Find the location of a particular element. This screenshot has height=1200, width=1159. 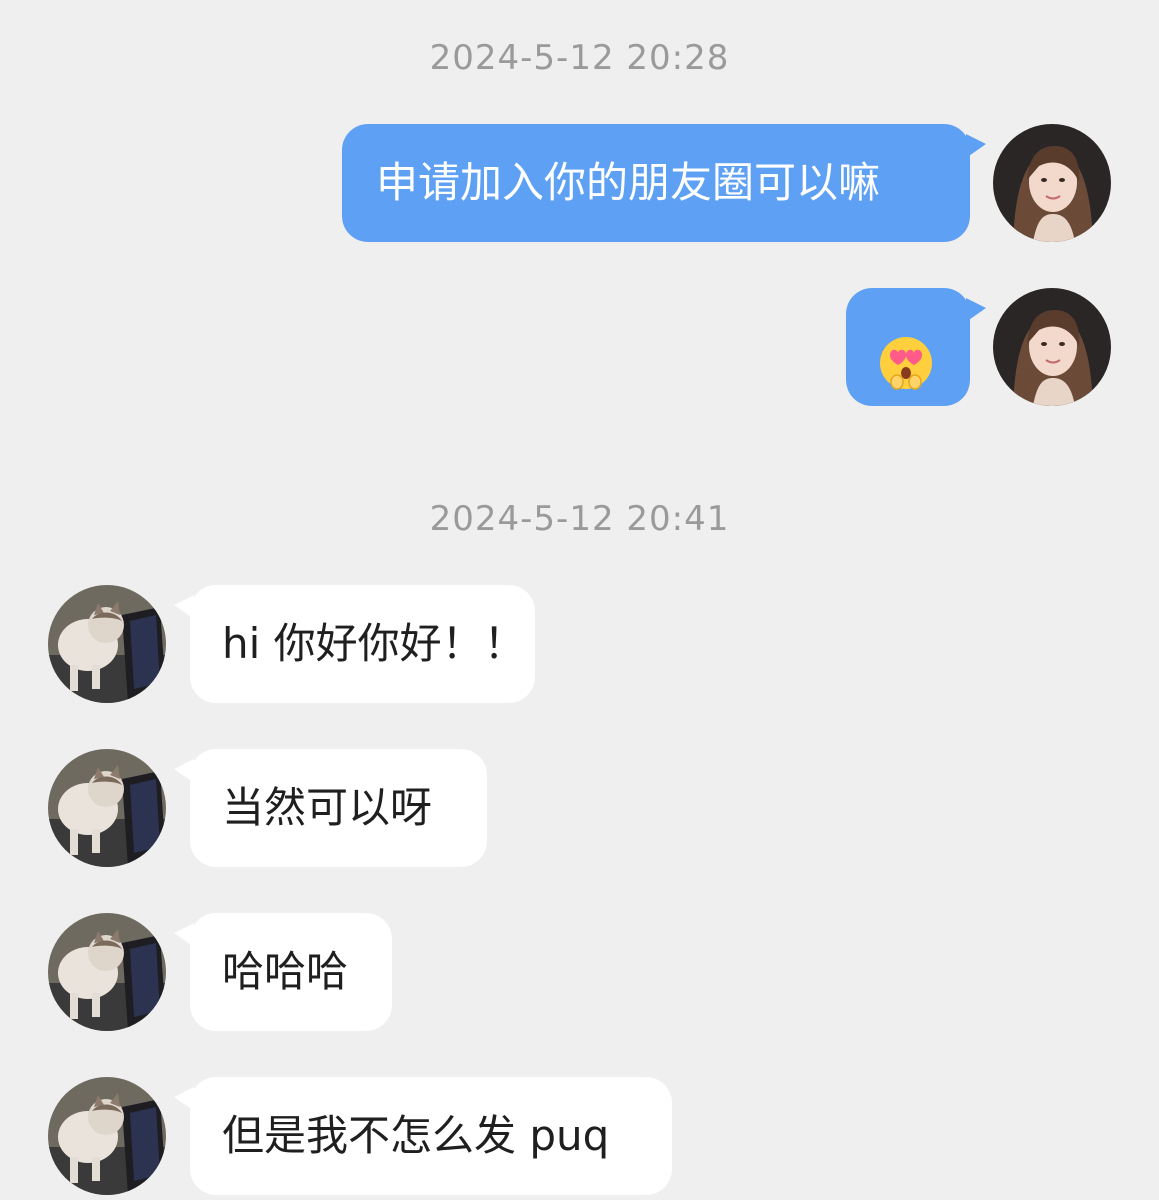

received-message-bubble: 当然可以呀 is located at coordinates (330, 808).